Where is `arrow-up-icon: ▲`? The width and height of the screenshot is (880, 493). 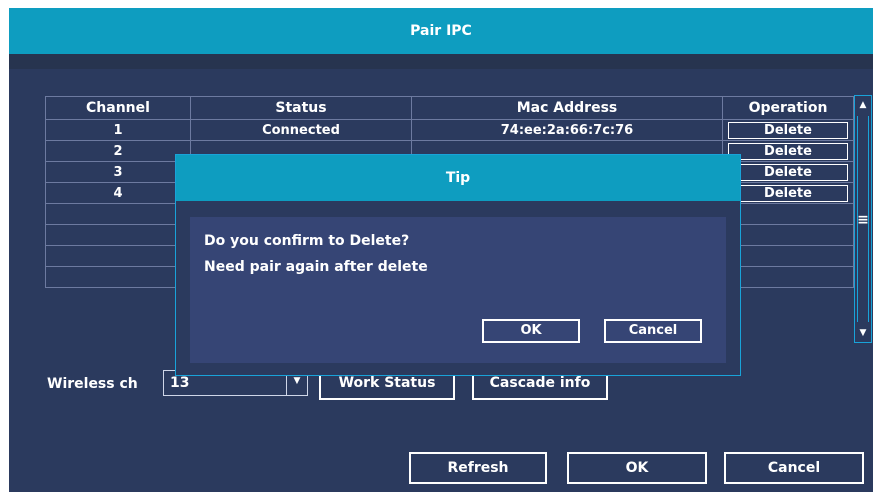 arrow-up-icon: ▲ is located at coordinates (863, 105).